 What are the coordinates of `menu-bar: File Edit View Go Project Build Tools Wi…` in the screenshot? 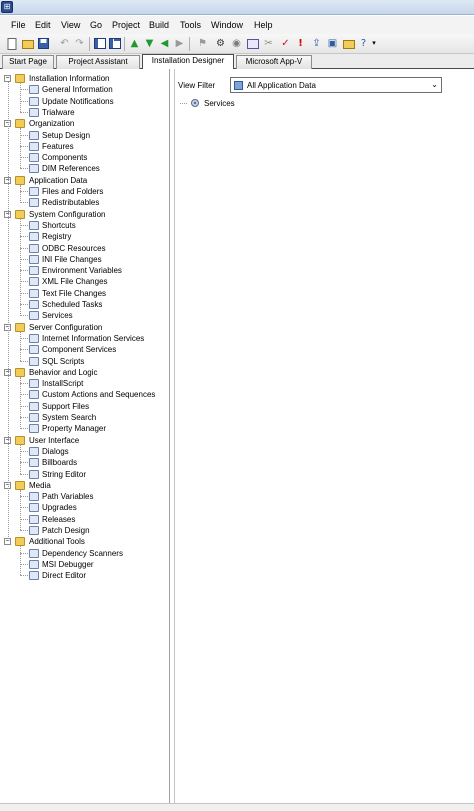 It's located at (237, 25).